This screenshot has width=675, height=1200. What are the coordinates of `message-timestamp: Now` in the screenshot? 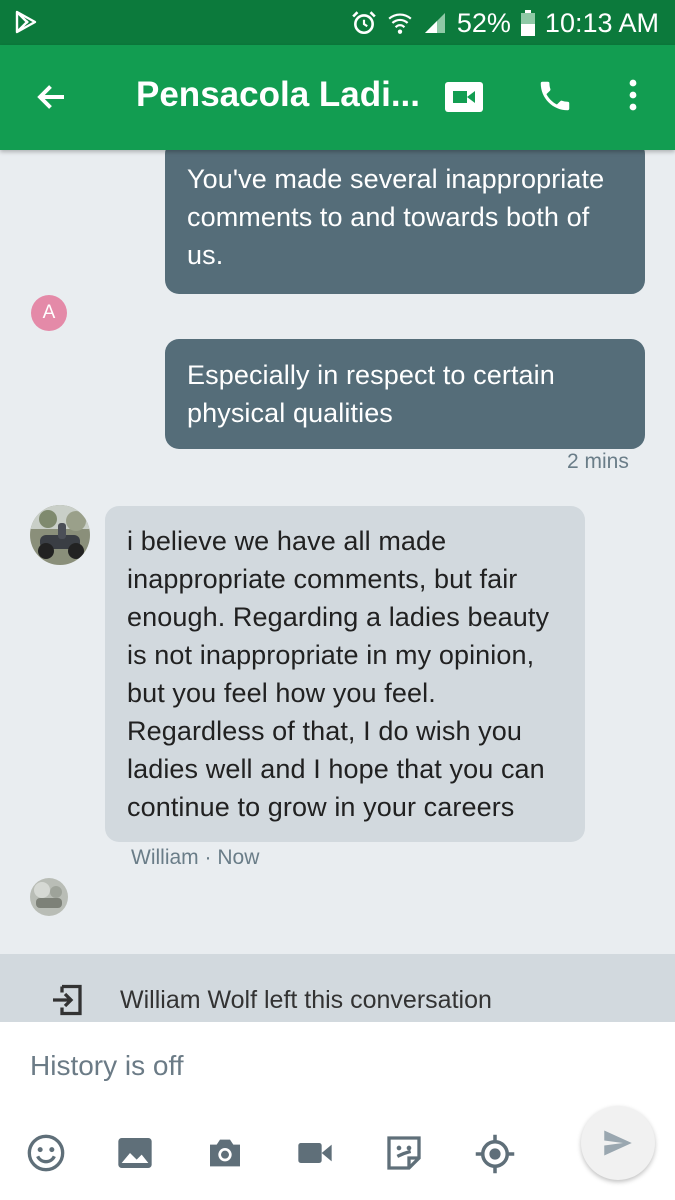 It's located at (238, 857).